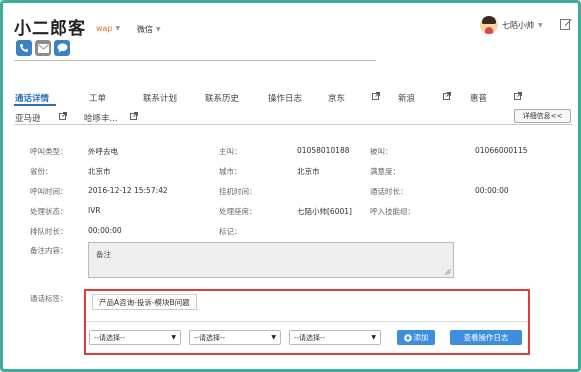 The width and height of the screenshot is (581, 372). Describe the element at coordinates (307, 321) in the screenshot. I see `tags-divider` at that location.